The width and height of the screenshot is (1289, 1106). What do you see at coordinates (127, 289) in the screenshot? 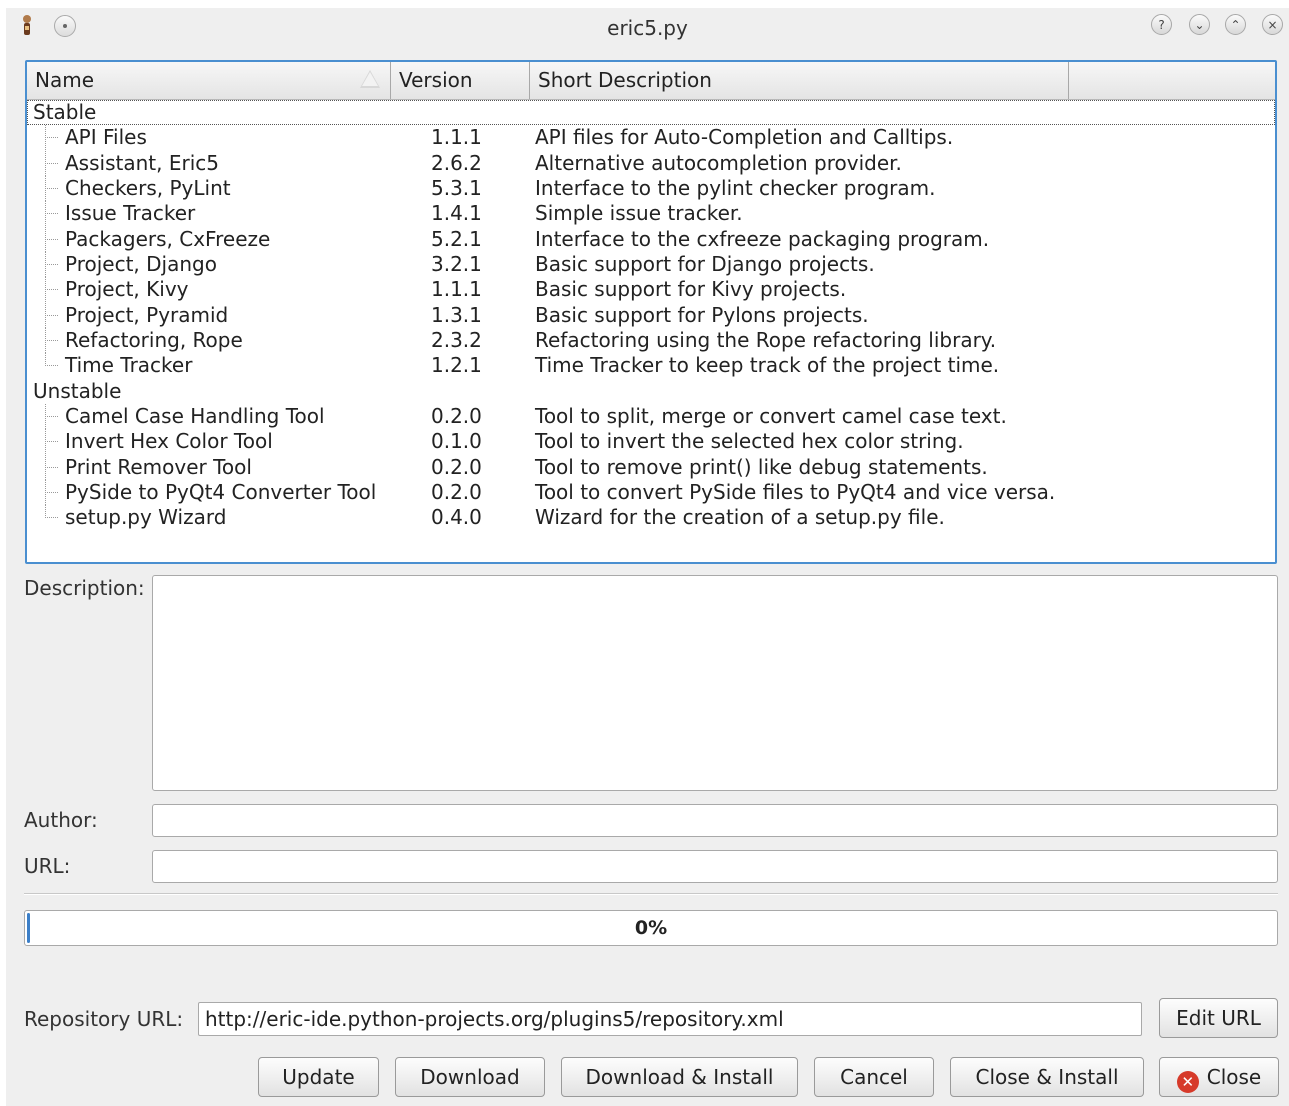
I see `plugin-name: Project, Kivy` at bounding box center [127, 289].